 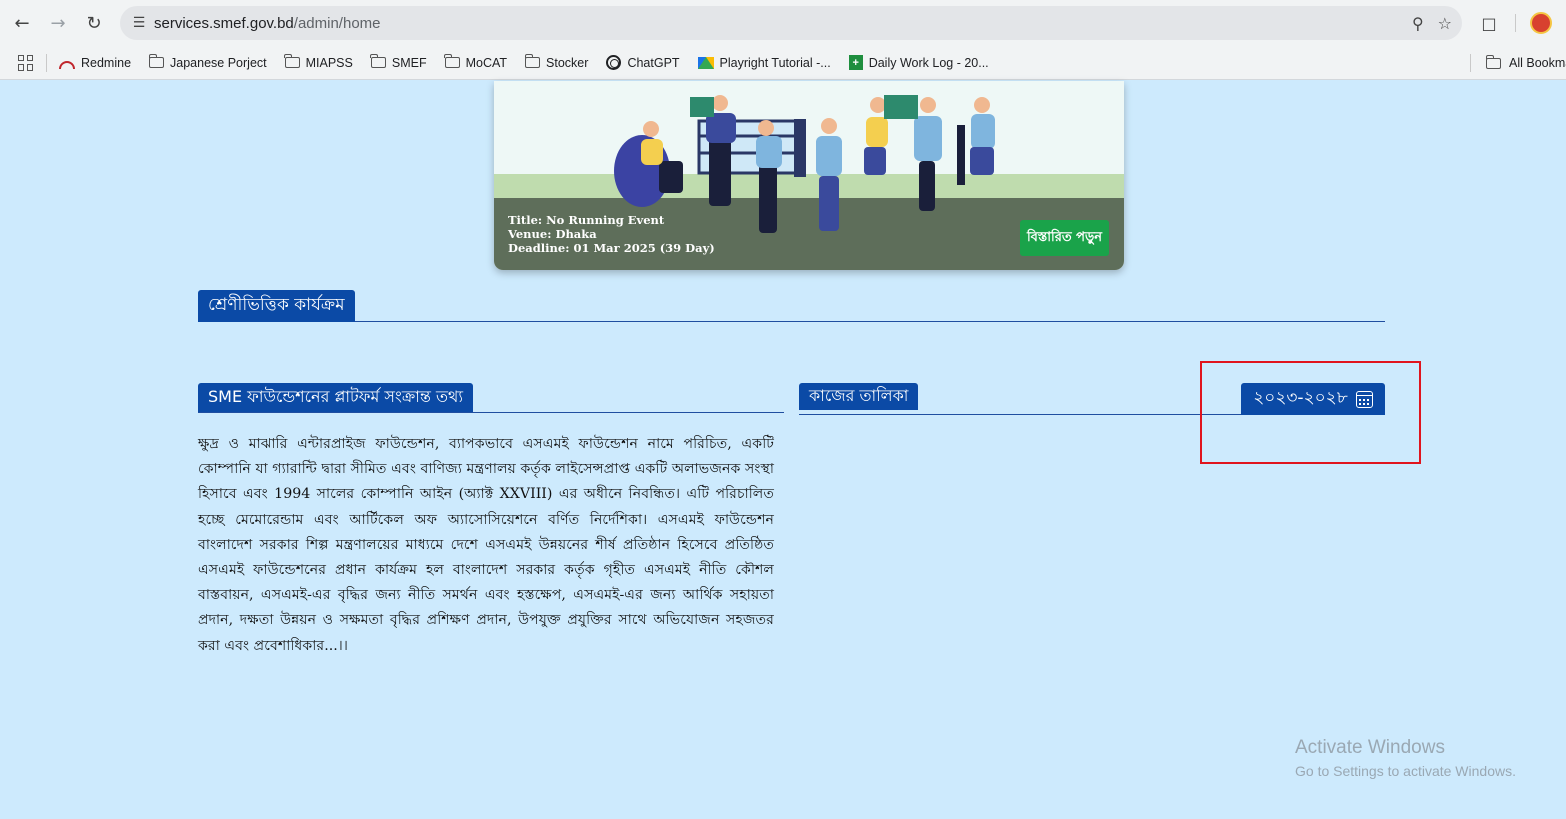 I want to click on bookmark-smef: SMEF, so click(x=398, y=62).